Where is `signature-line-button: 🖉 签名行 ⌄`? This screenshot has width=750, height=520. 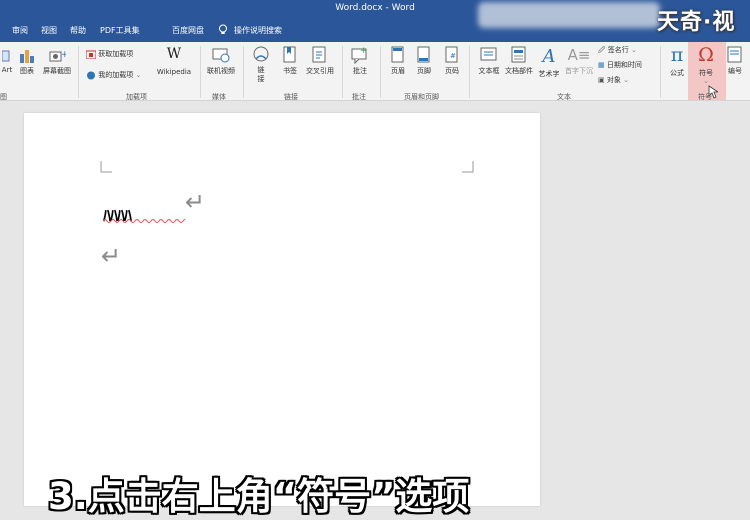 signature-line-button: 🖉 签名行 ⌄ is located at coordinates (617, 51).